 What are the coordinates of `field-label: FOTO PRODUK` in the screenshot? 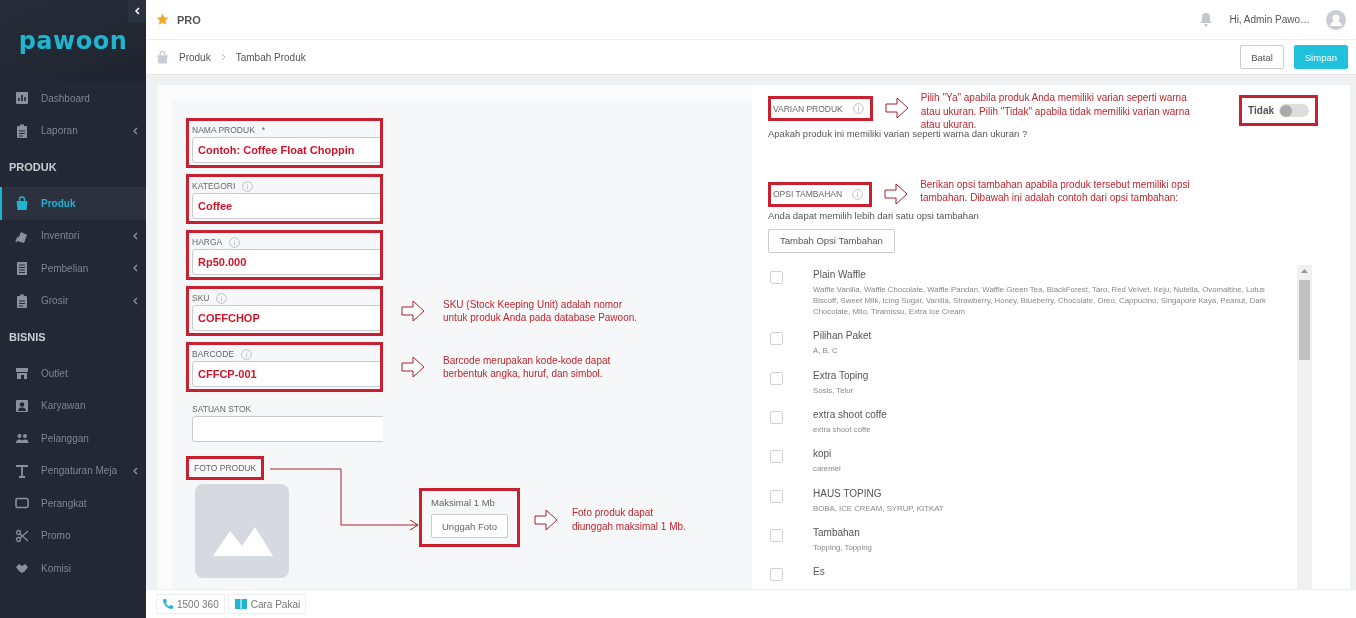 It's located at (225, 468).